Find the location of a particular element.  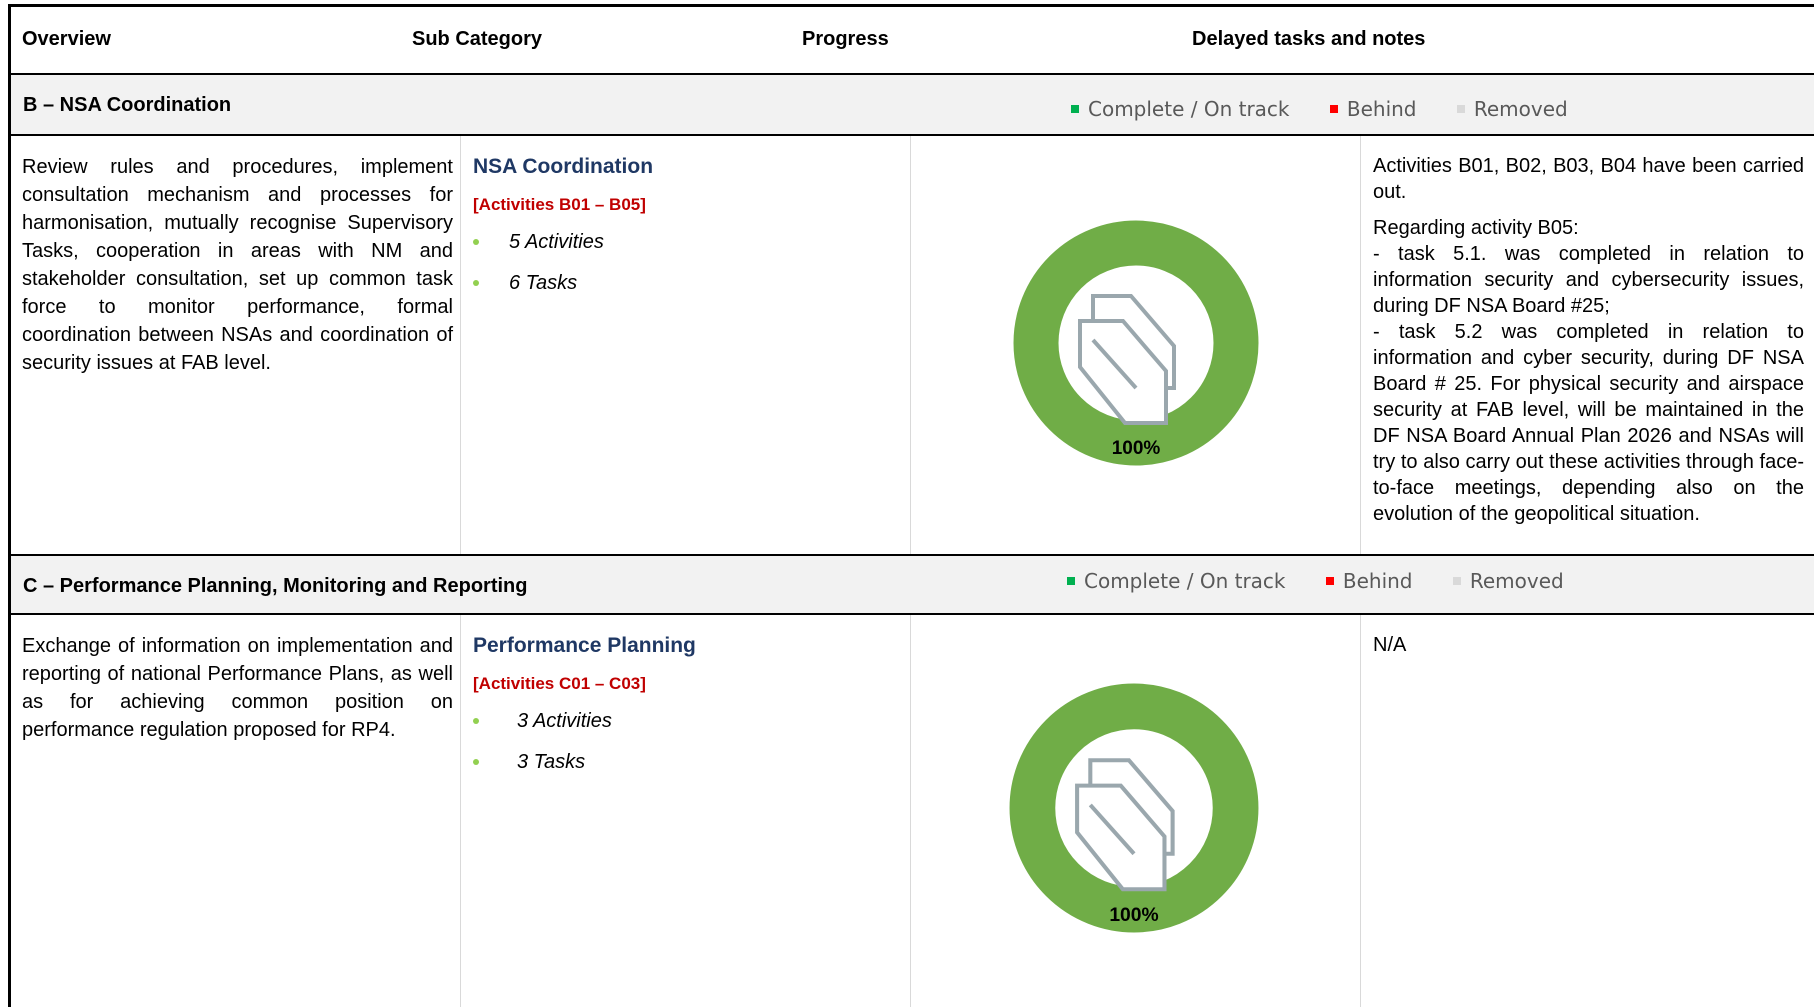

sub-category-title: NSA Coordination is located at coordinates (563, 166).